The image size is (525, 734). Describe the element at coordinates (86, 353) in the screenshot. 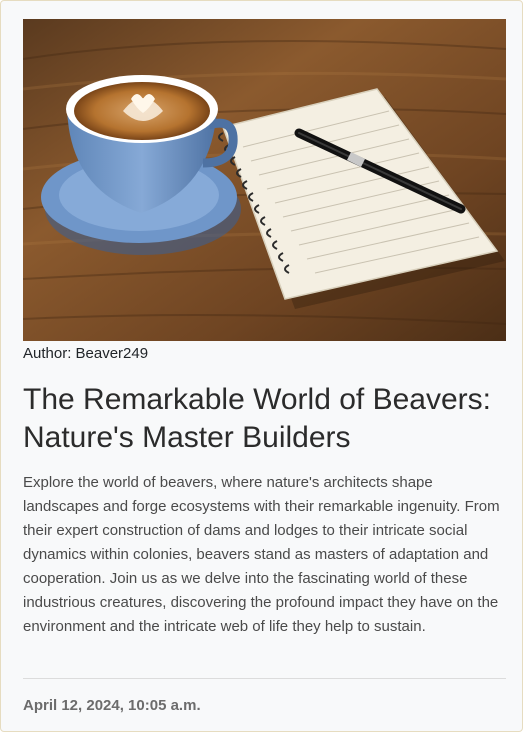

I see `post-author: Author: Beaver249` at that location.